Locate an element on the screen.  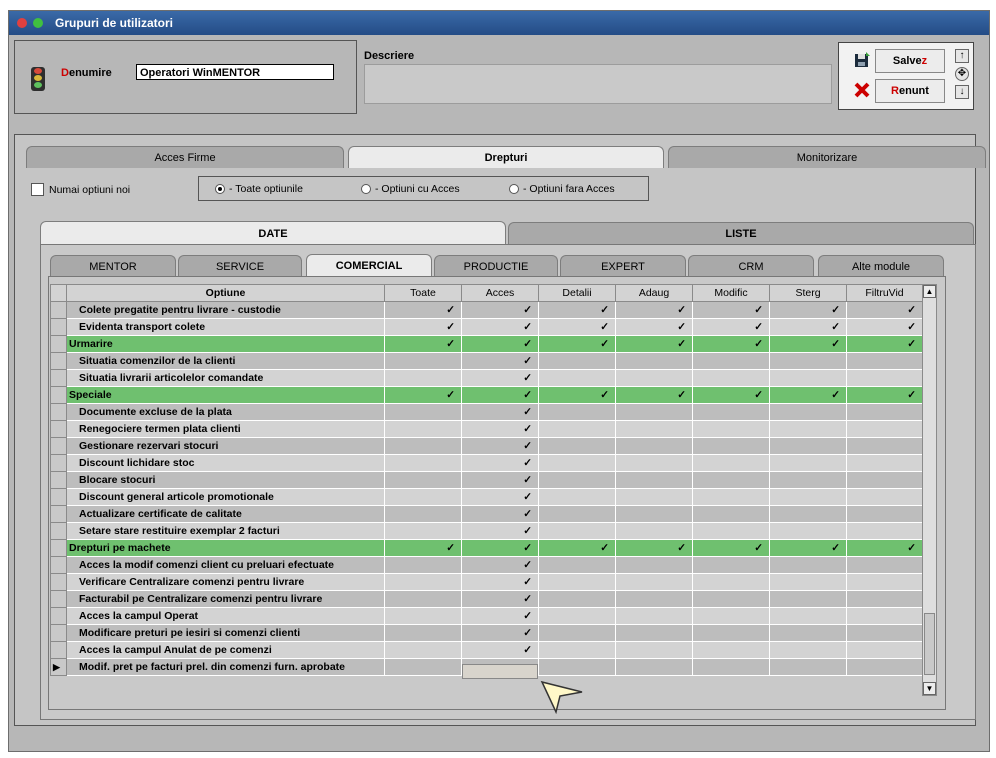
grid-row: Blocare stocuri ✓ is located at coordinates (486, 480).